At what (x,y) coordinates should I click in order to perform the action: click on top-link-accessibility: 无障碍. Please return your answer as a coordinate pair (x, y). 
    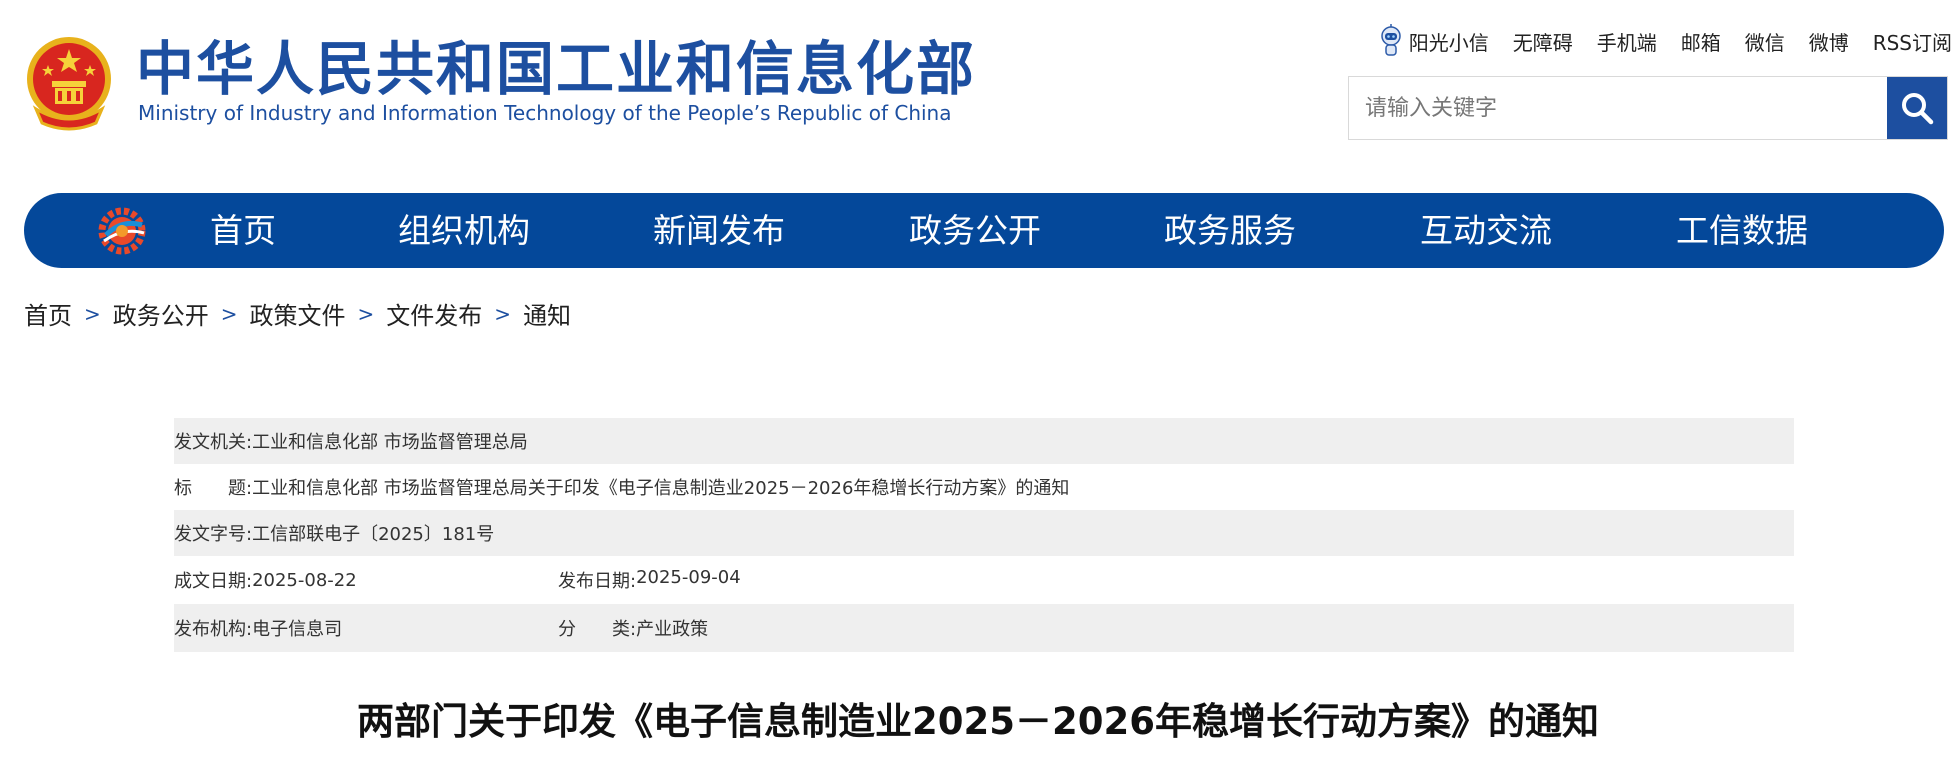
    Looking at the image, I should click on (1543, 41).